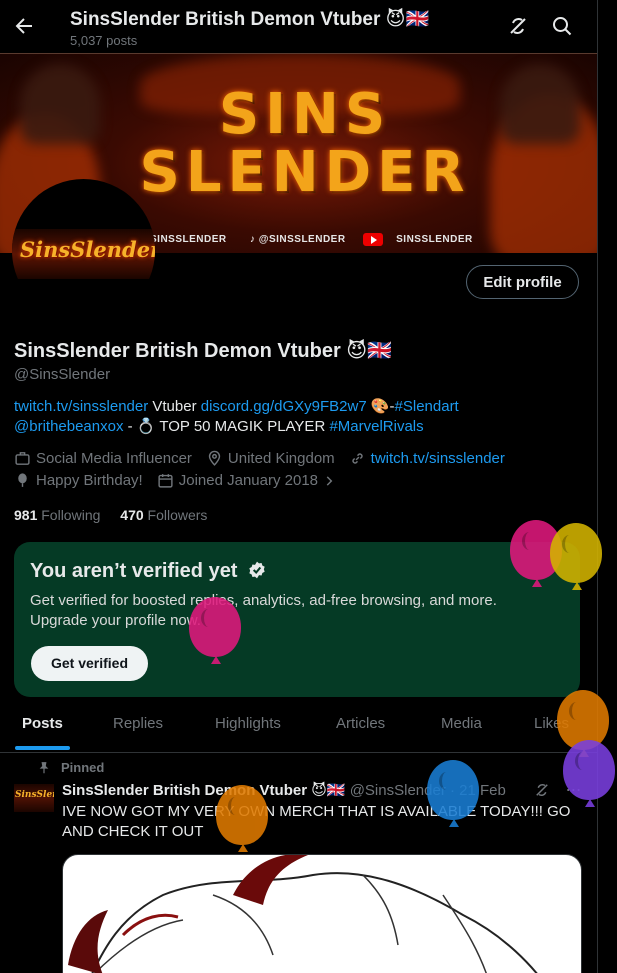  Describe the element at coordinates (380, 406) in the screenshot. I see `bio-text: 🎨-` at that location.